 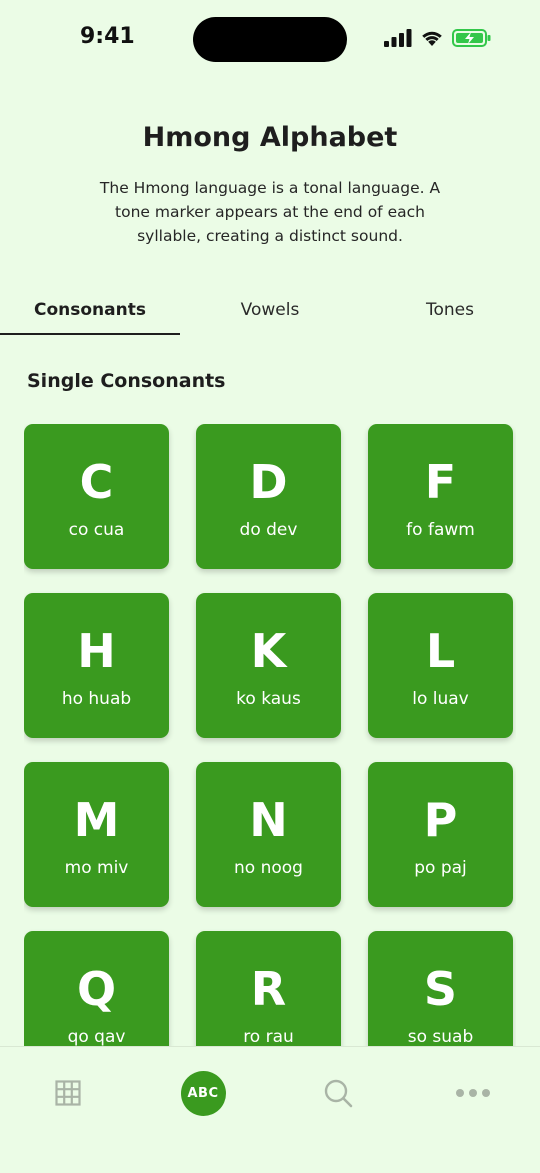 I want to click on more-icon, so click(x=473, y=1093).